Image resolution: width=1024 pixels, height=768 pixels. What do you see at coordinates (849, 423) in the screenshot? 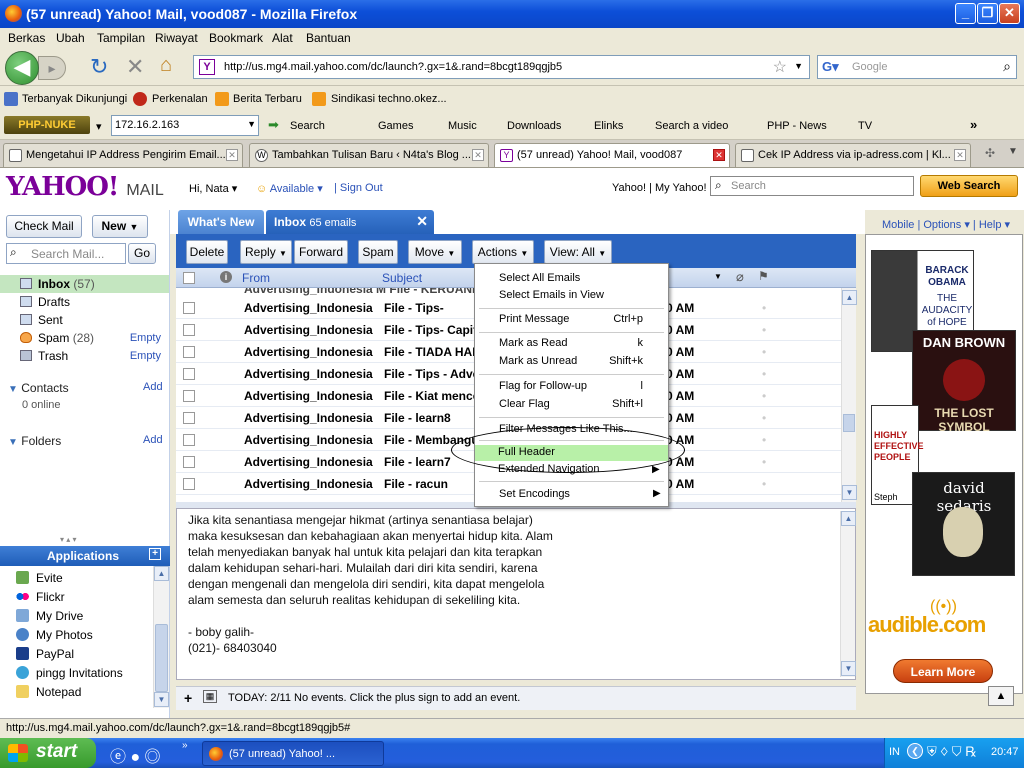
I see `list-scroll-thumb` at bounding box center [849, 423].